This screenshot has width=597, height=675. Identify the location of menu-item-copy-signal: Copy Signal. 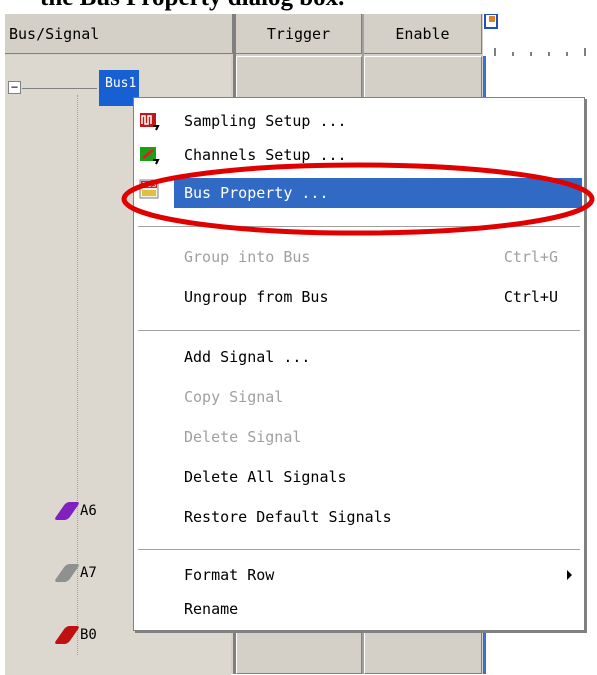
(359, 397).